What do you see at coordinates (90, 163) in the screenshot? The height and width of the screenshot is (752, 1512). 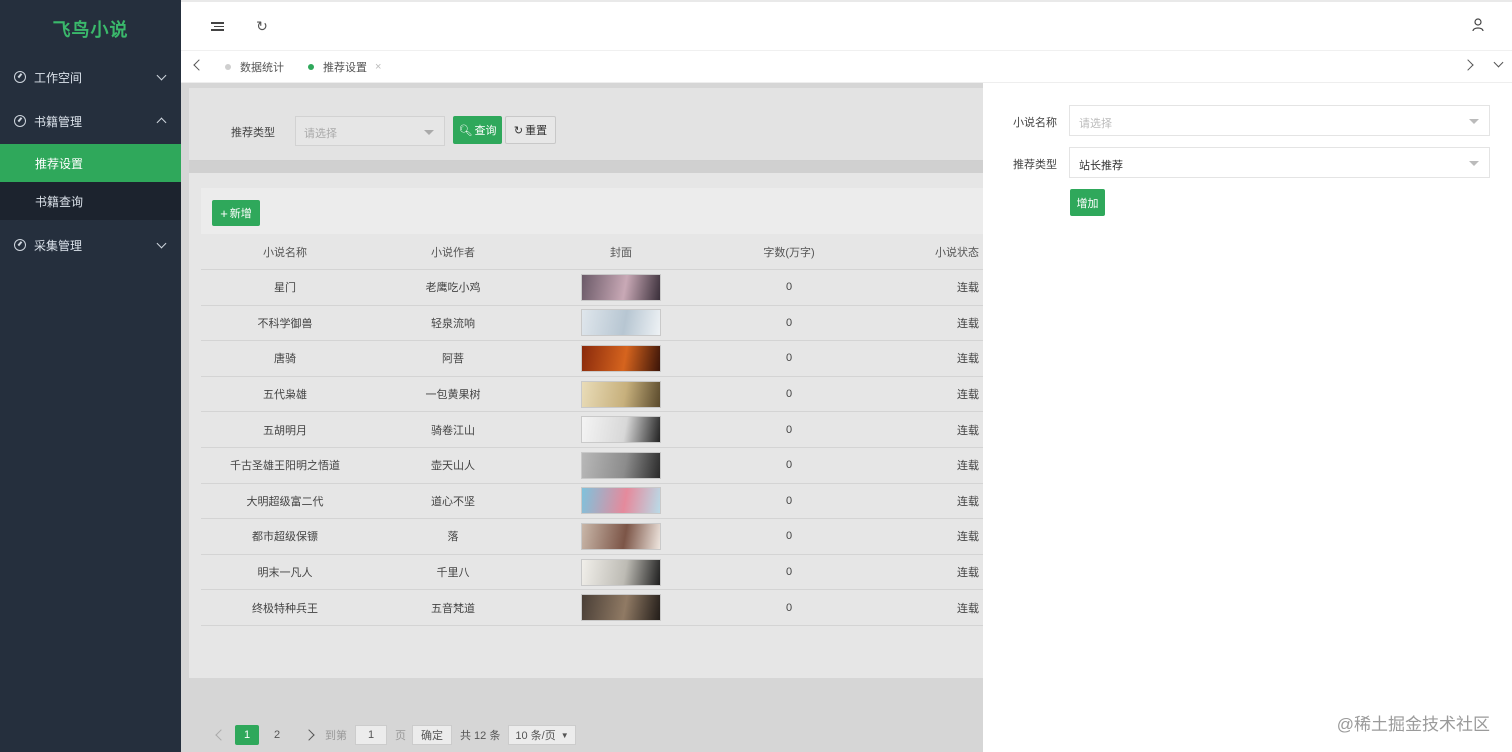 I see `sidebar-item-recommend-settings: 推荐设置` at bounding box center [90, 163].